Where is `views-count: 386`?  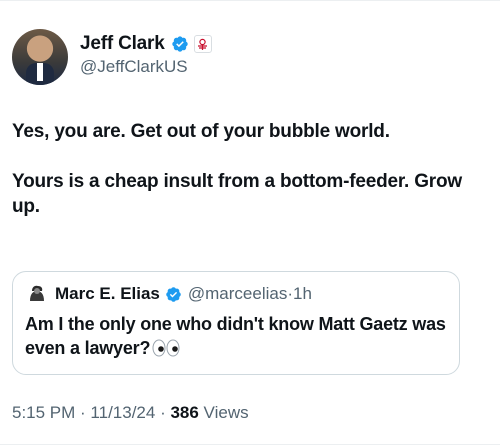
views-count: 386 is located at coordinates (184, 412).